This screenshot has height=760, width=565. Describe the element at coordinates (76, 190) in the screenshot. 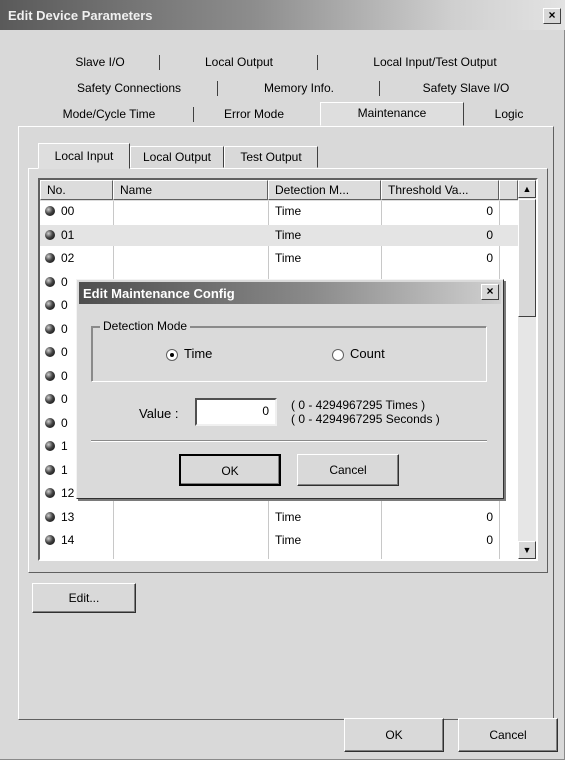

I see `column-header-no: No.` at that location.